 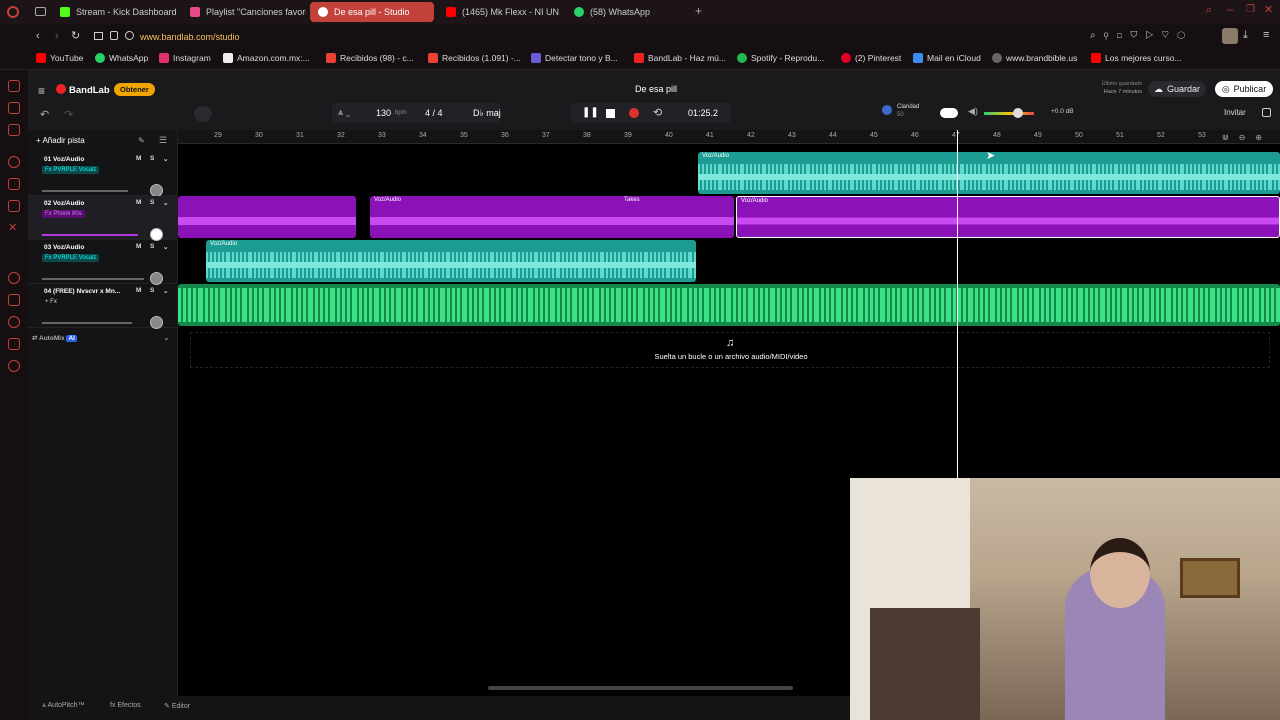 What do you see at coordinates (1247, 137) in the screenshot?
I see `zoom-controls: ⋓⊖⊕` at bounding box center [1247, 137].